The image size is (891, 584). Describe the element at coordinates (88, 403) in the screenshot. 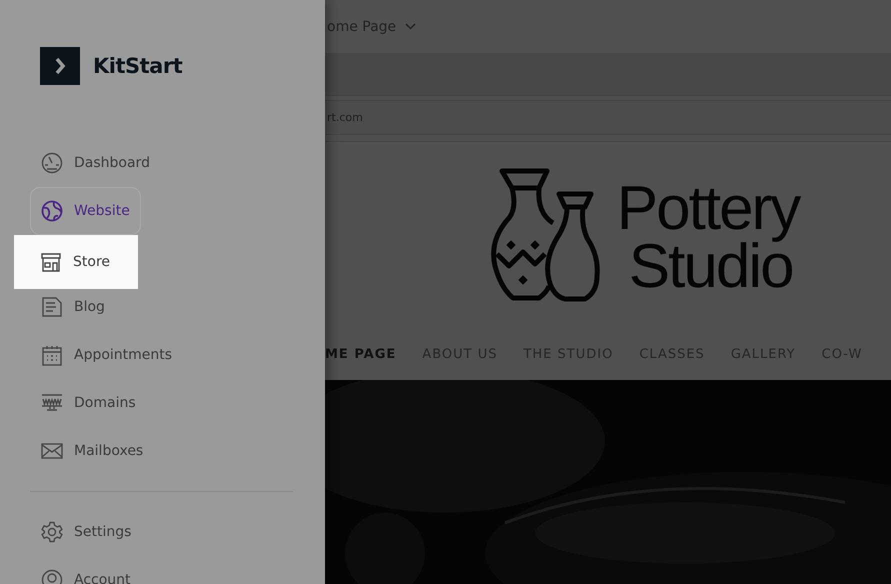

I see `sidebar-item: Domains` at that location.